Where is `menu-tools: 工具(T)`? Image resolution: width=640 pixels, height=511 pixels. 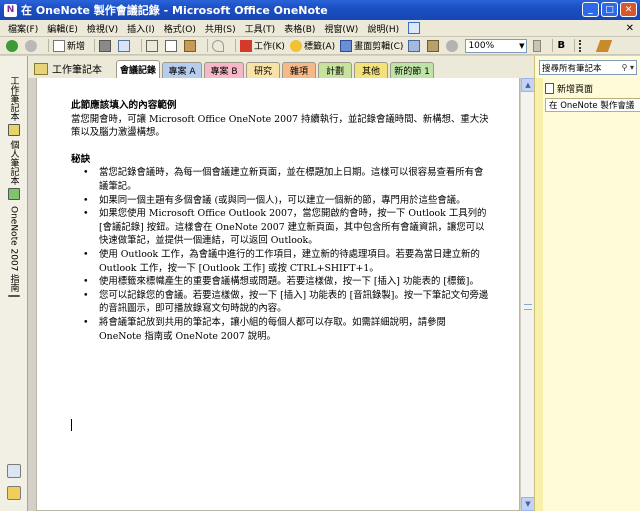 menu-tools: 工具(T) is located at coordinates (260, 28).